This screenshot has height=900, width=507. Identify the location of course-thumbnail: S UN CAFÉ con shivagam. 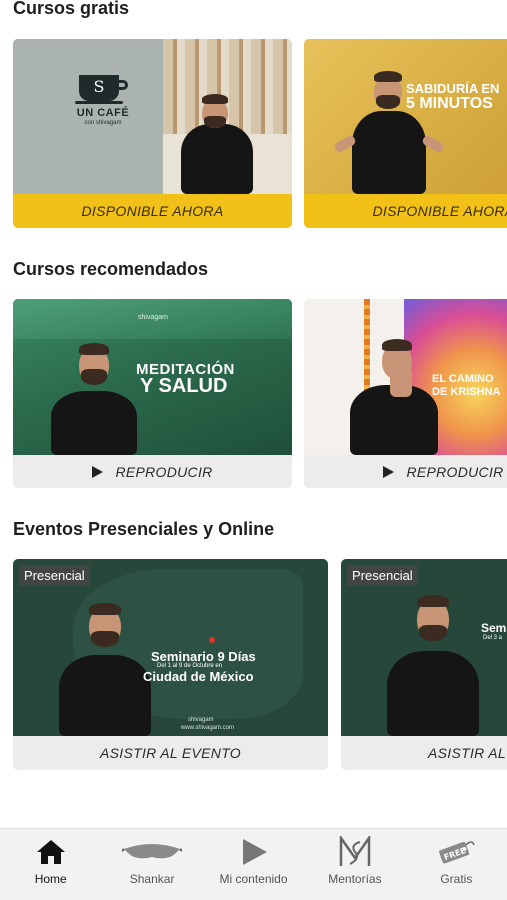
(152, 116).